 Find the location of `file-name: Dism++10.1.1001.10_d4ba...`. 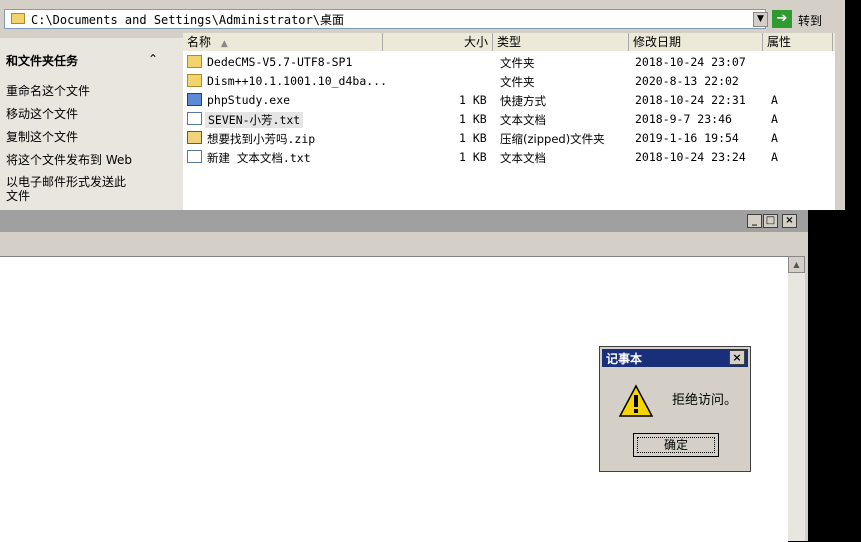

file-name: Dism++10.1.1001.10_d4ba... is located at coordinates (297, 81).